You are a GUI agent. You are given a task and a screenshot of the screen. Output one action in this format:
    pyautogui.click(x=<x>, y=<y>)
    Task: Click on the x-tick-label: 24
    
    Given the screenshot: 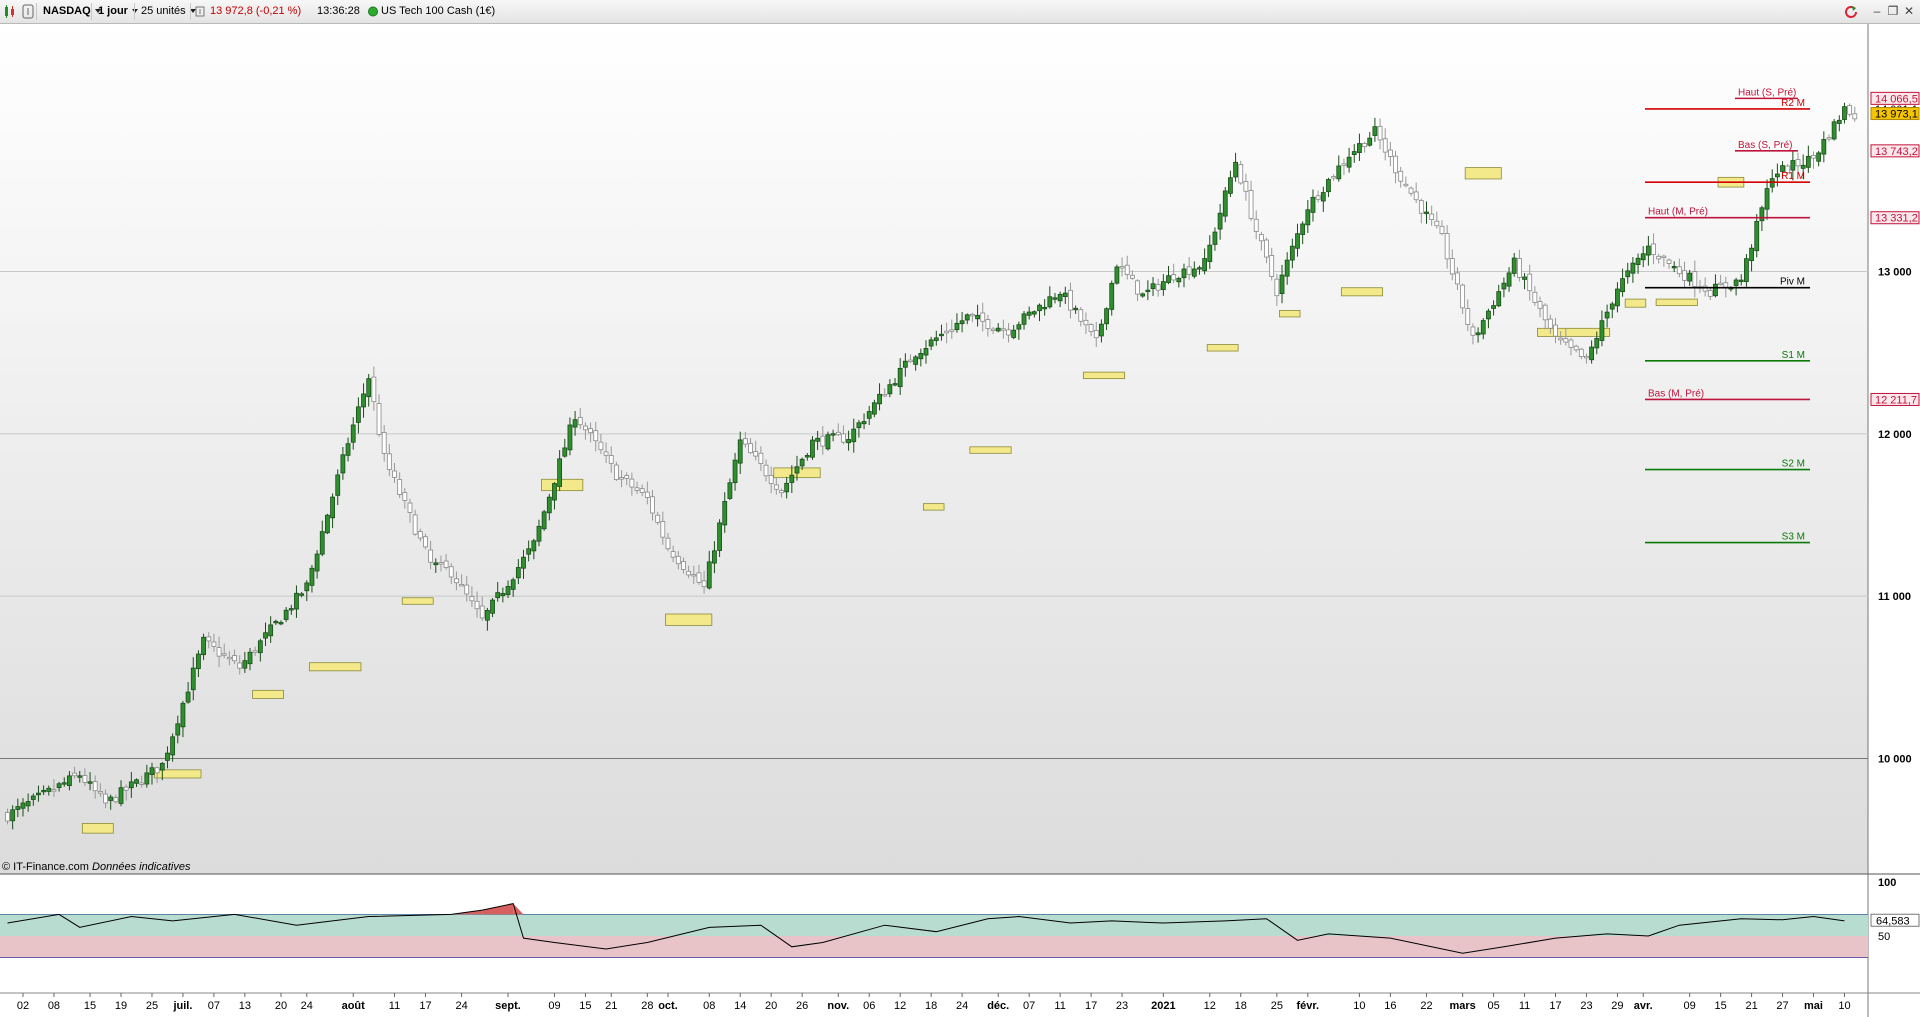 What is the action you would take?
    pyautogui.click(x=307, y=1006)
    